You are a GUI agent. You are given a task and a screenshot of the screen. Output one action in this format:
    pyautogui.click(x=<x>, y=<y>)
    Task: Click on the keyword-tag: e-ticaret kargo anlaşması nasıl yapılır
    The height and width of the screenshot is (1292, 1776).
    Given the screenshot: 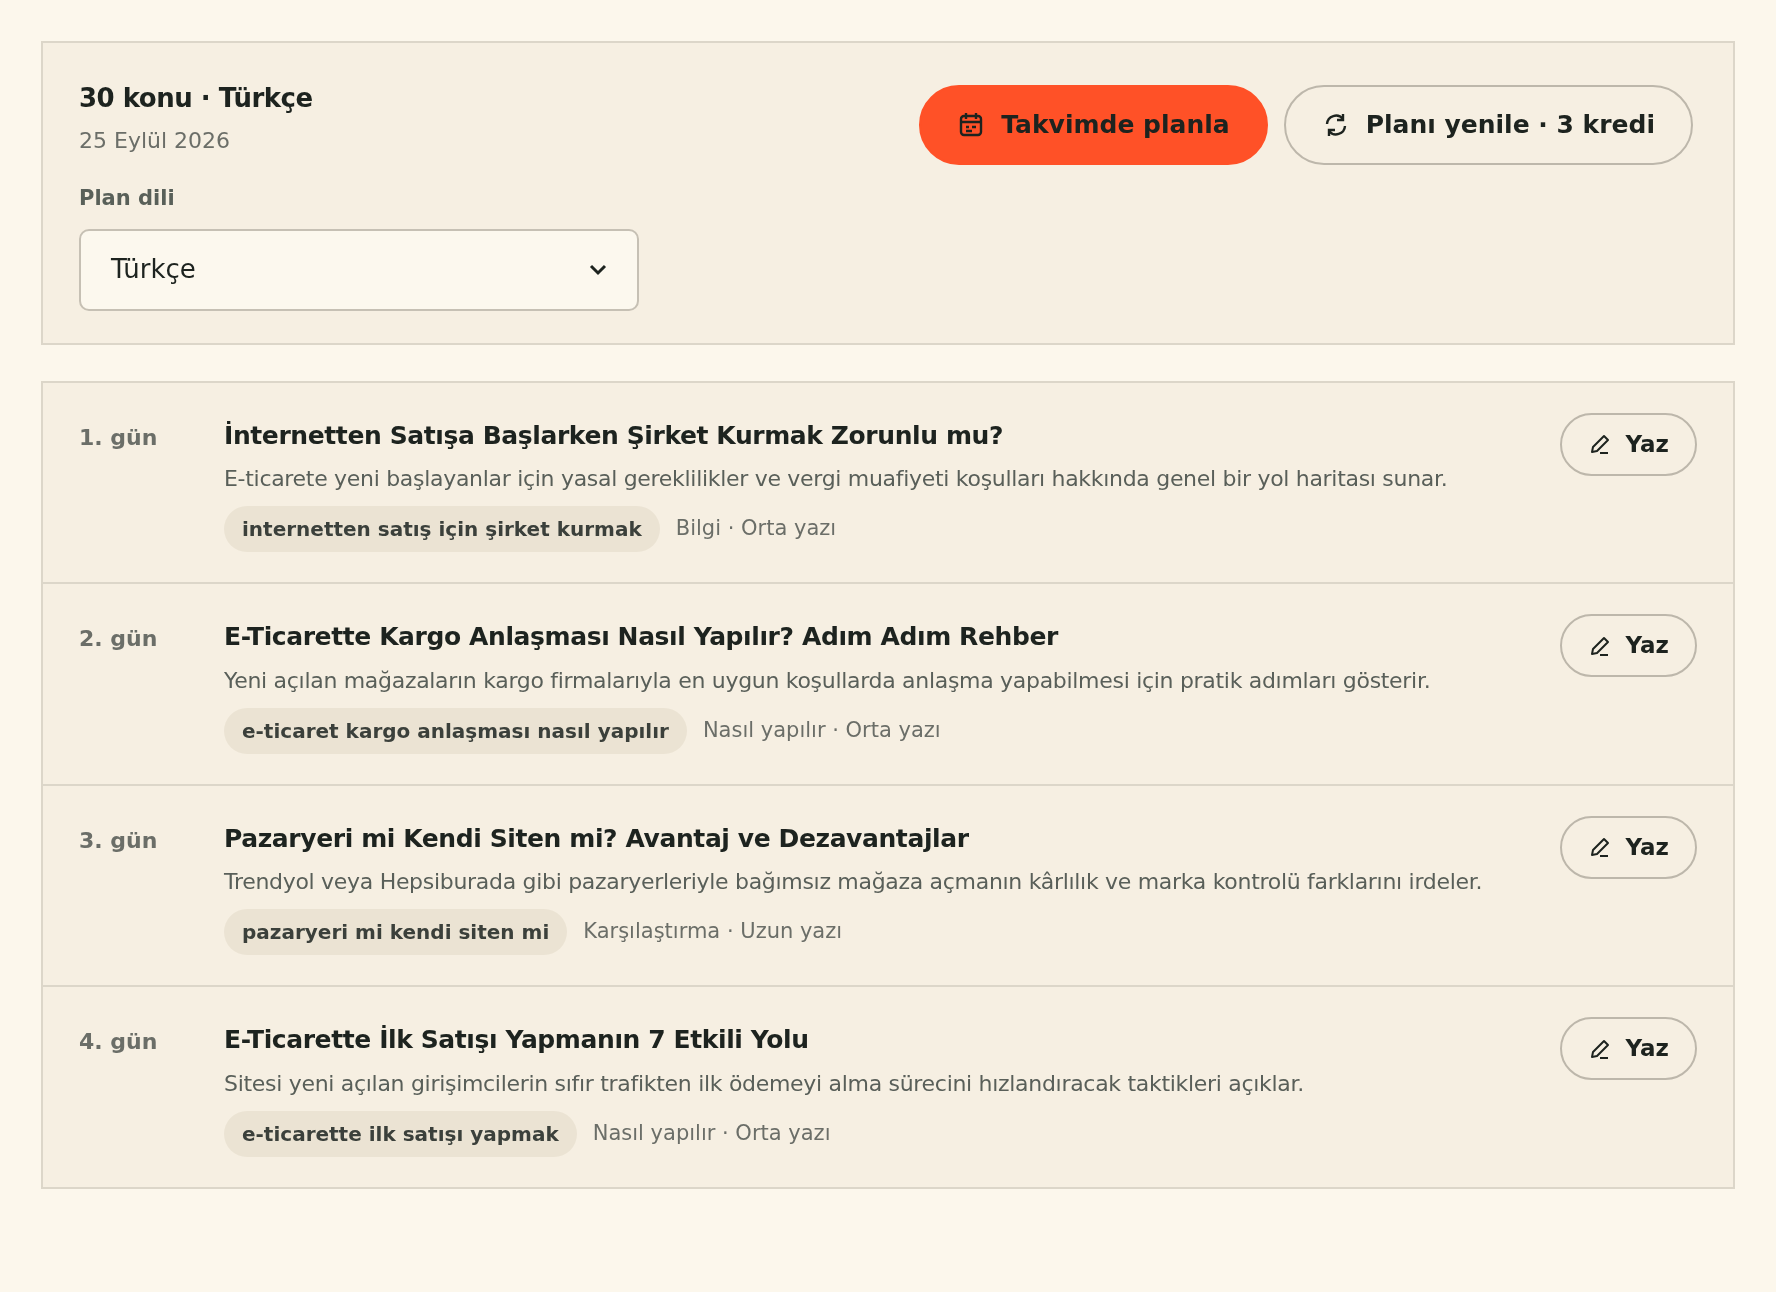 What is the action you would take?
    pyautogui.click(x=455, y=730)
    